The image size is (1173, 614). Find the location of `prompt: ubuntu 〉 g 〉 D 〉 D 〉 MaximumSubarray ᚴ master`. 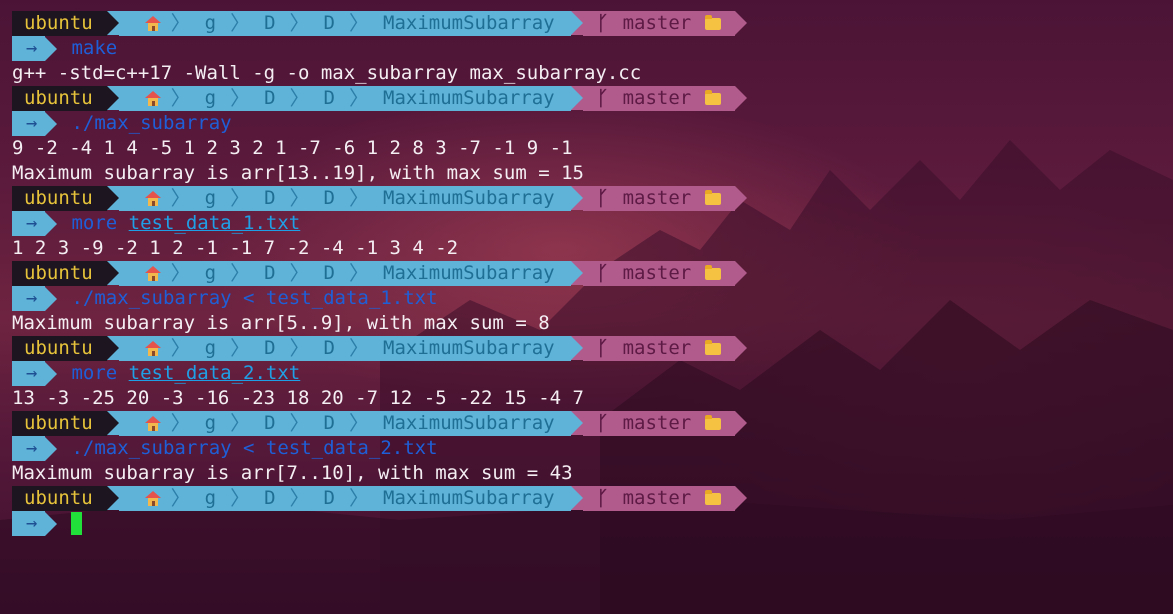

prompt: ubuntu 〉 g 〉 D 〉 D 〉 MaximumSubarray ᚴ master is located at coordinates (380, 423).